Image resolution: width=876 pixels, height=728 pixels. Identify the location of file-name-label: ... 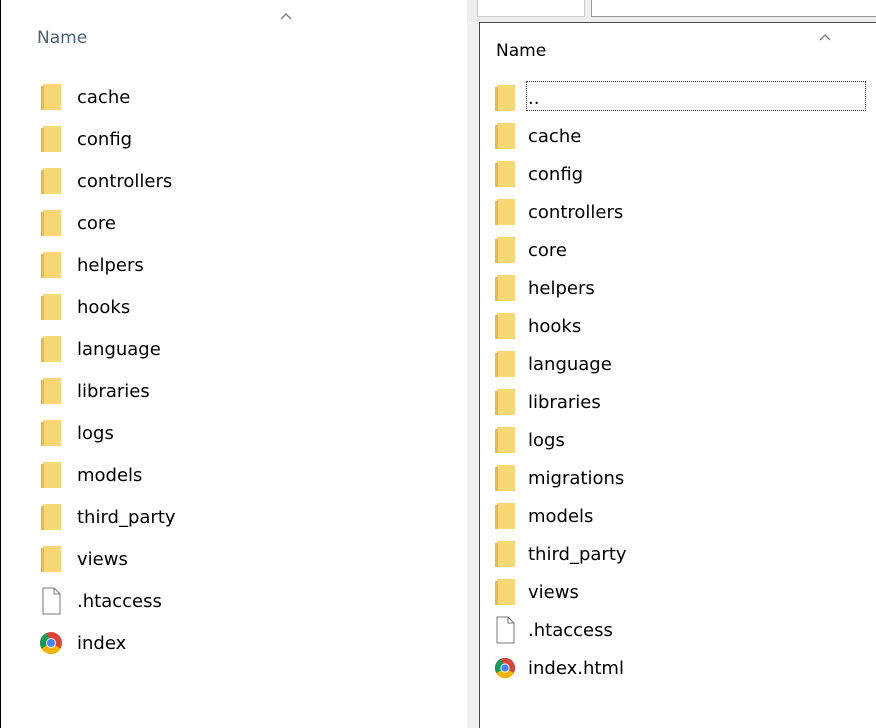
(534, 98).